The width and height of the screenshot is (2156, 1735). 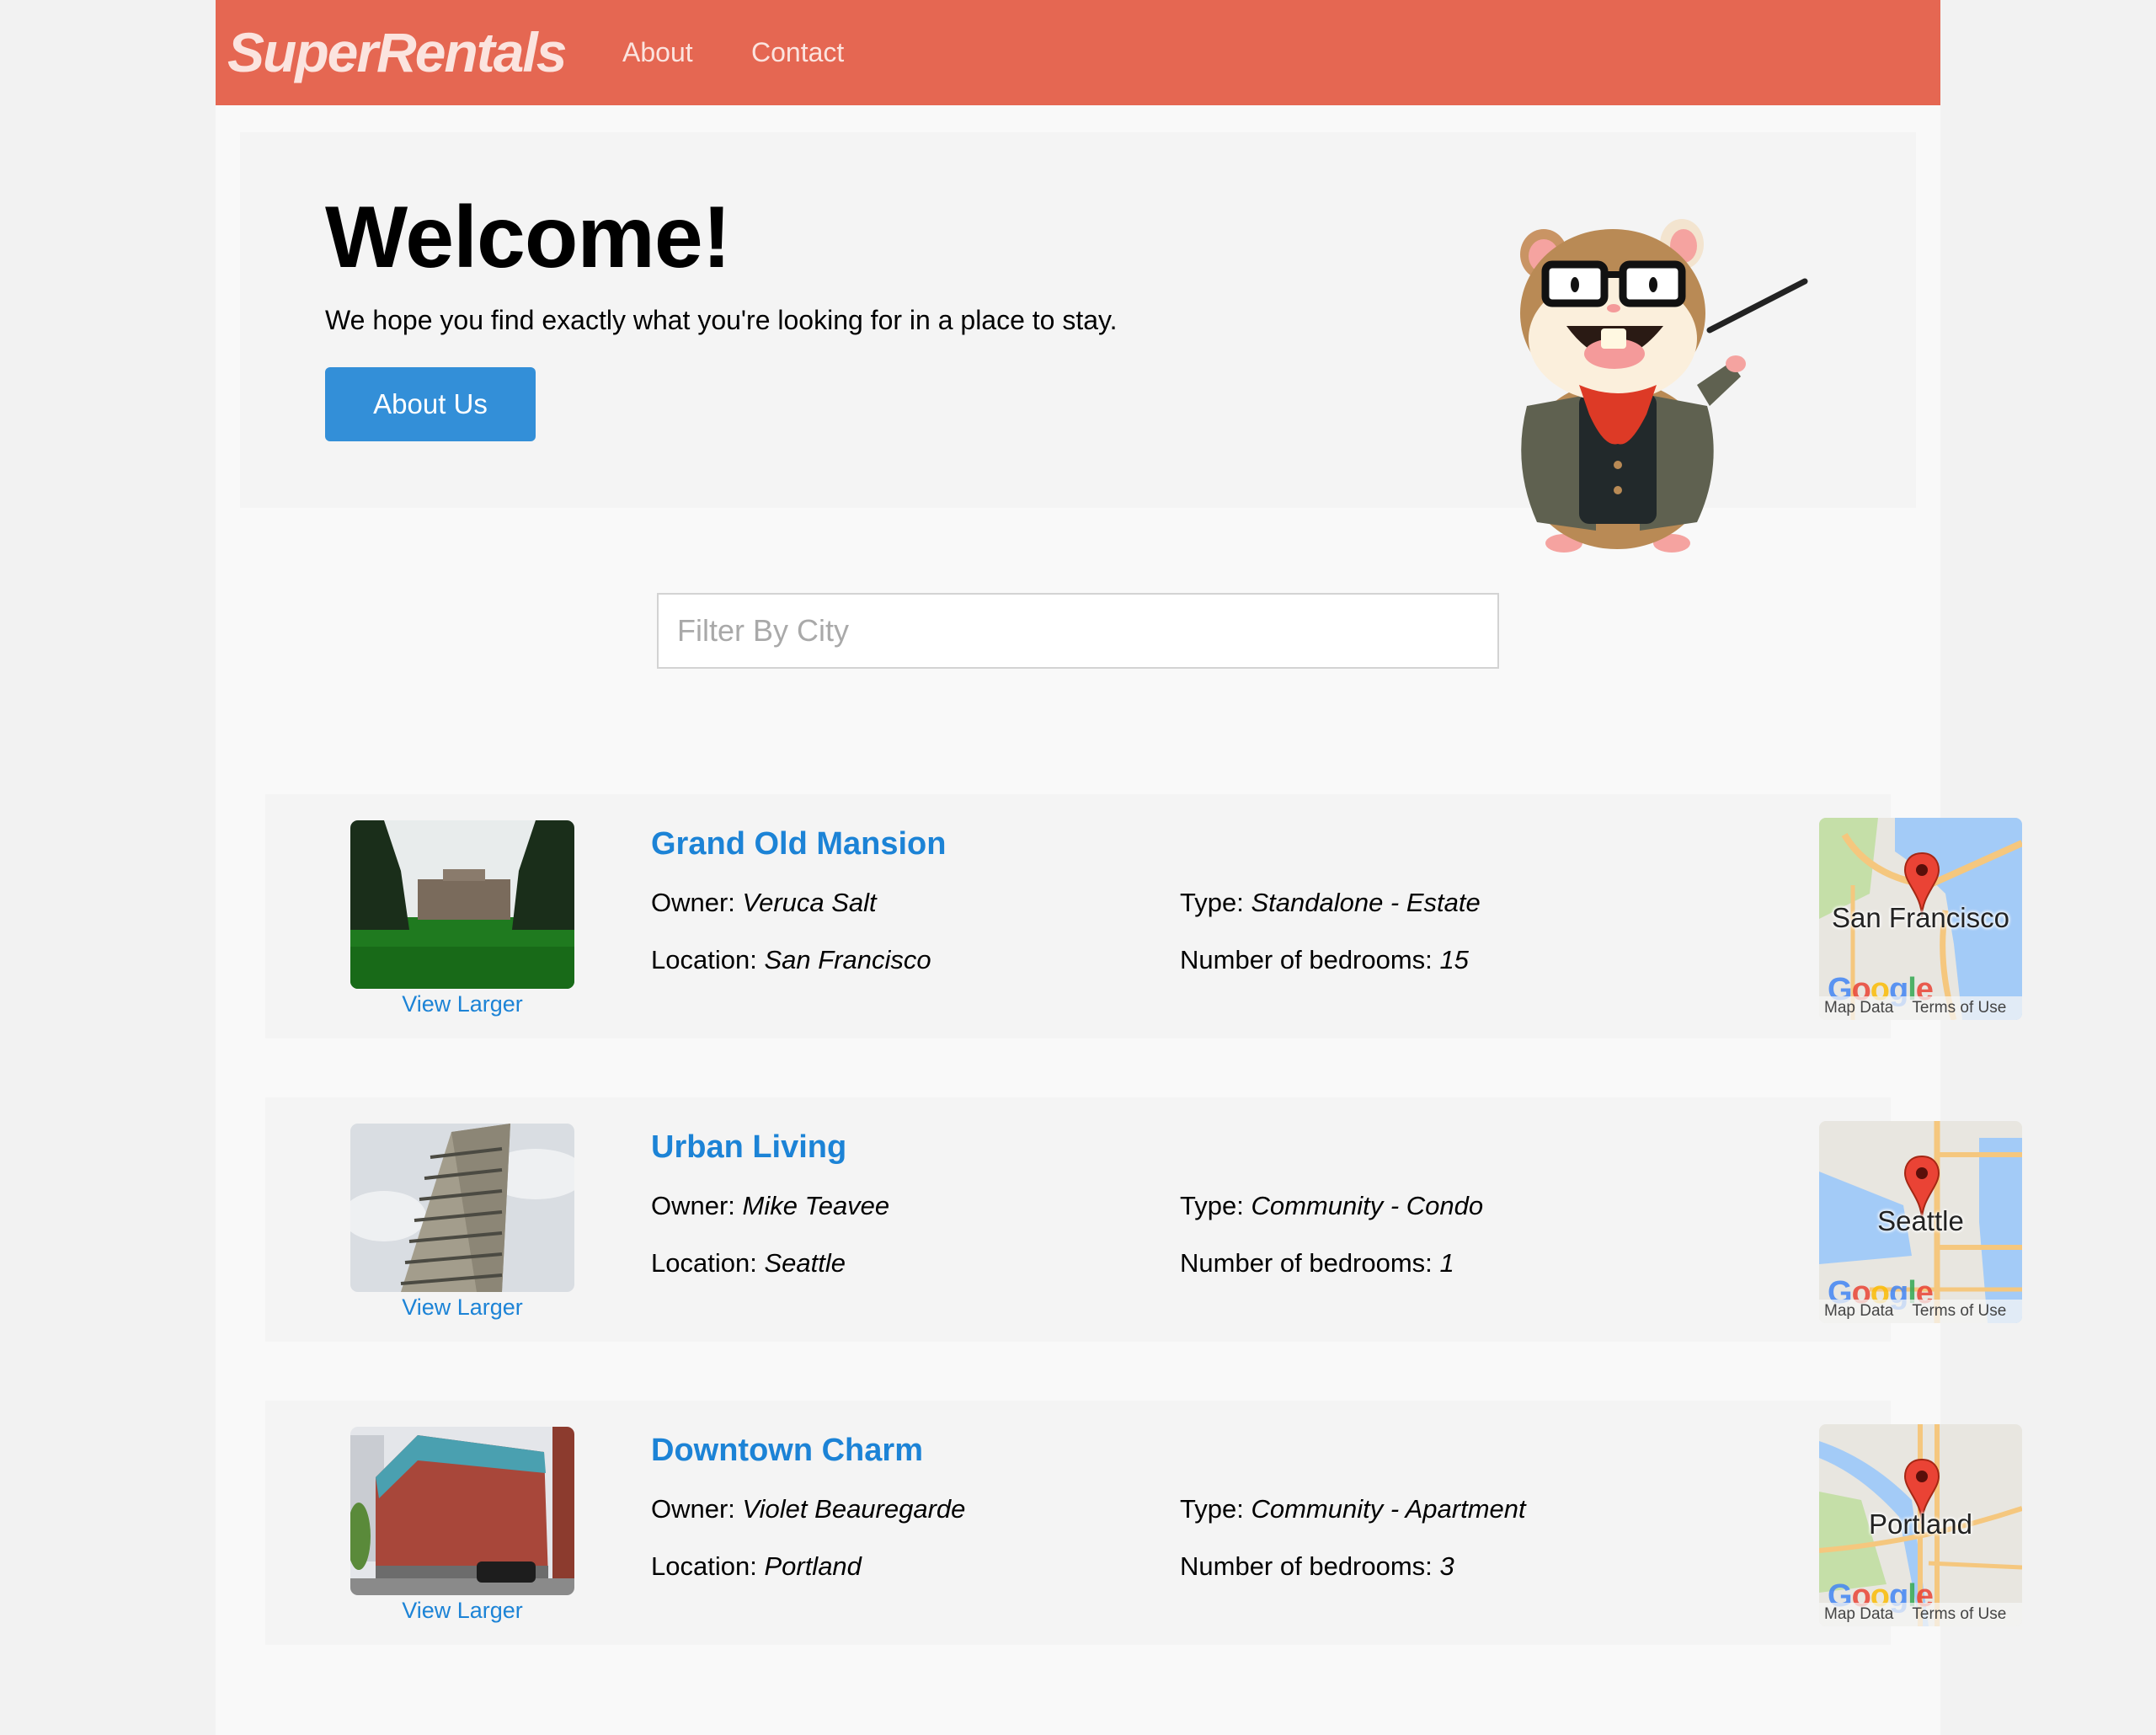 I want to click on rental-title-link: Urban Living, so click(x=748, y=1147).